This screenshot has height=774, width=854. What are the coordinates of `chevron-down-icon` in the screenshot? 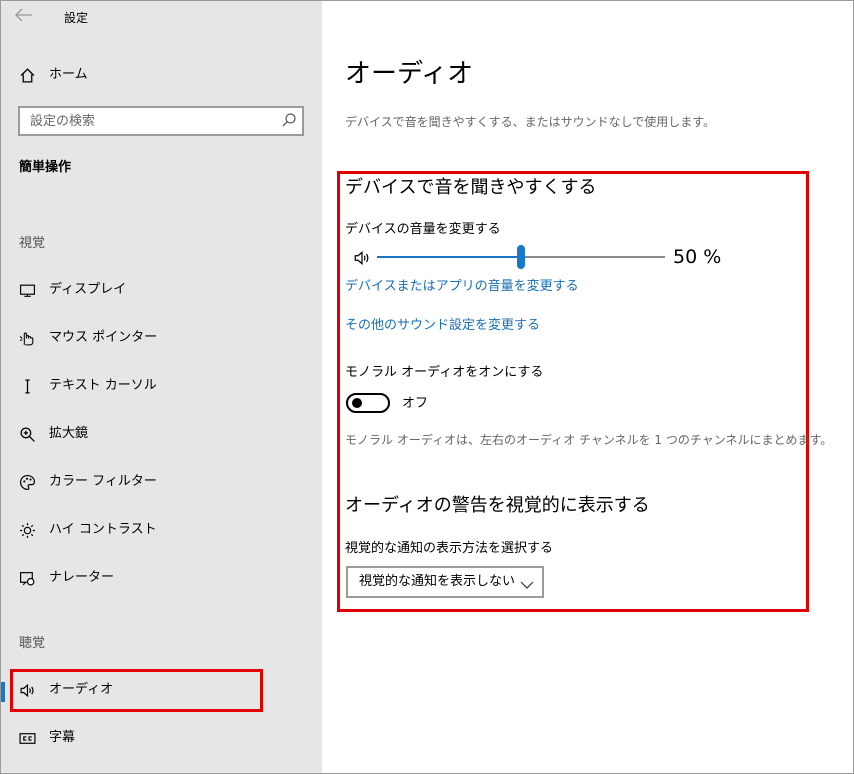 It's located at (527, 582).